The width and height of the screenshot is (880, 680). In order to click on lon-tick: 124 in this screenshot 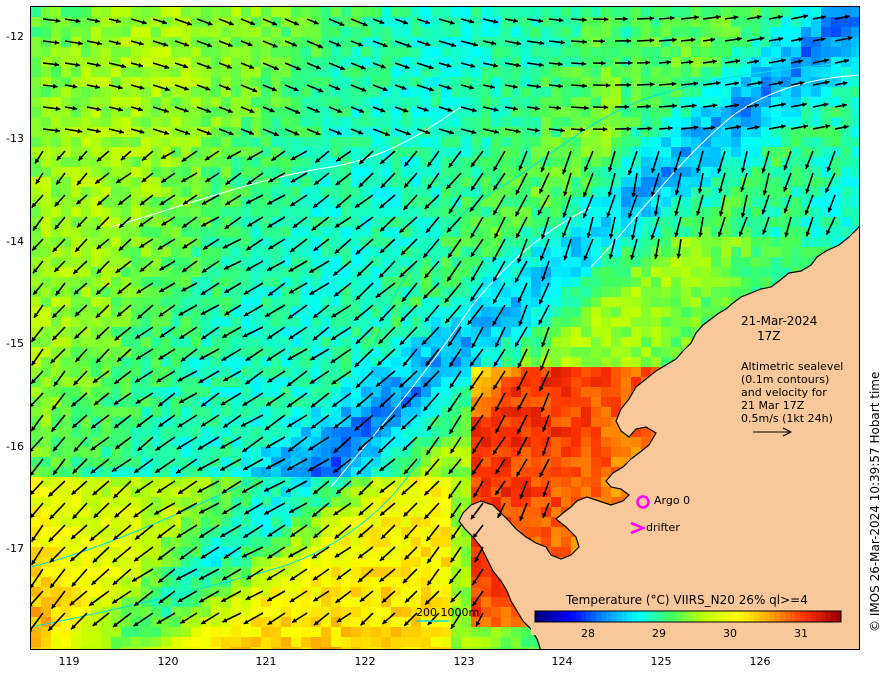, I will do `click(562, 661)`.